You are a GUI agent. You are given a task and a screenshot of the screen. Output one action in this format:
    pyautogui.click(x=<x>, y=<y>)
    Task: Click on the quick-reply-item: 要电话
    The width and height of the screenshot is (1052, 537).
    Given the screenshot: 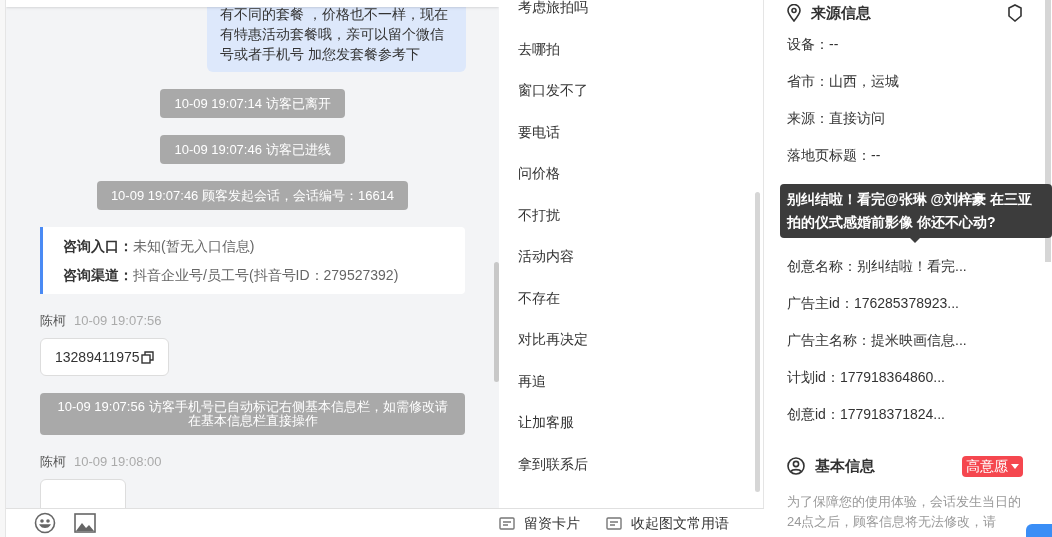 What is the action you would take?
    pyautogui.click(x=640, y=132)
    